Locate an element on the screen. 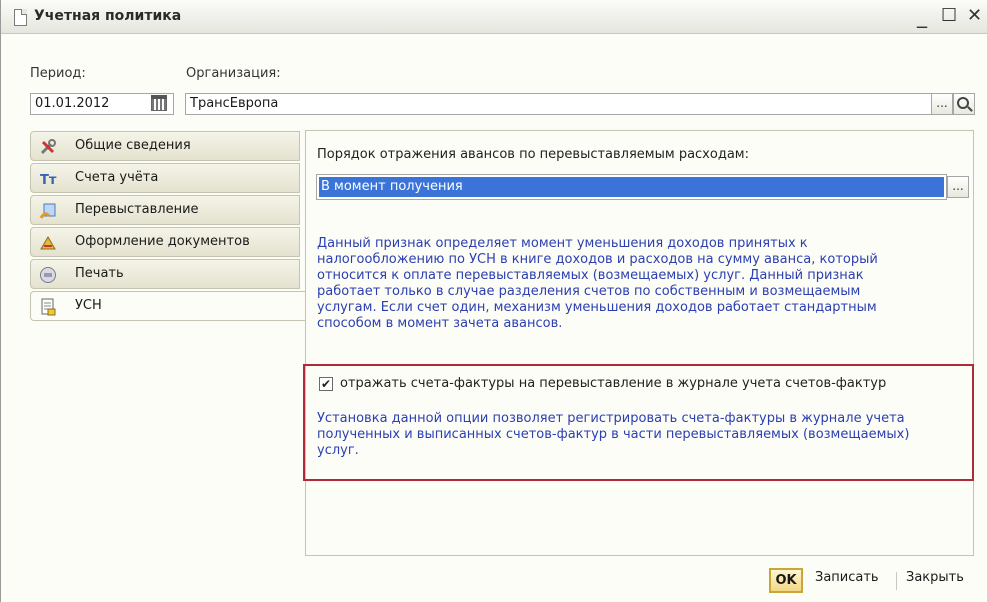  minimize-button: _ is located at coordinates (922, 16).